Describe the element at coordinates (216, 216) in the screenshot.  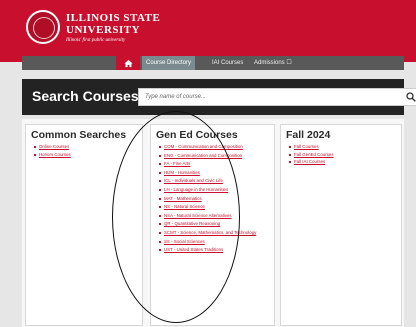
I see `gen-ed-link: NSA - Natural Science Alternatives` at that location.